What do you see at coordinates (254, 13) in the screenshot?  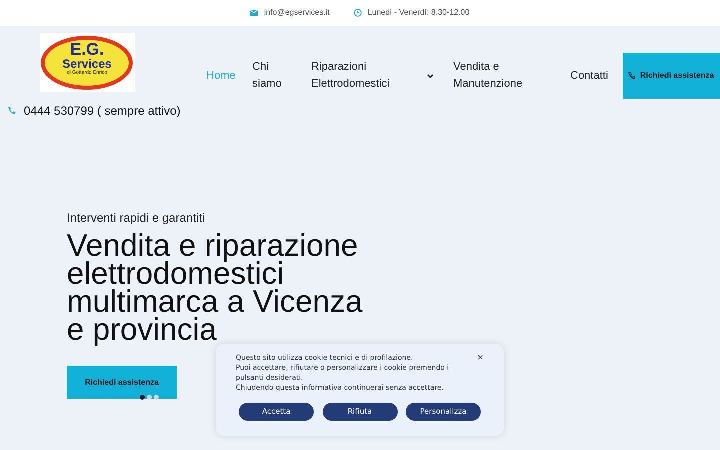 I see `envelope-icon` at bounding box center [254, 13].